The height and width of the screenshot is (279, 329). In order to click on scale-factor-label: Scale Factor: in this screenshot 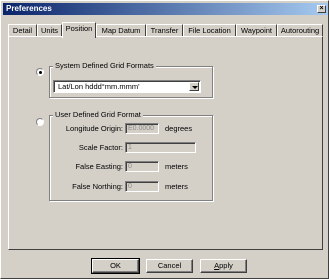, I will do `click(100, 147)`.